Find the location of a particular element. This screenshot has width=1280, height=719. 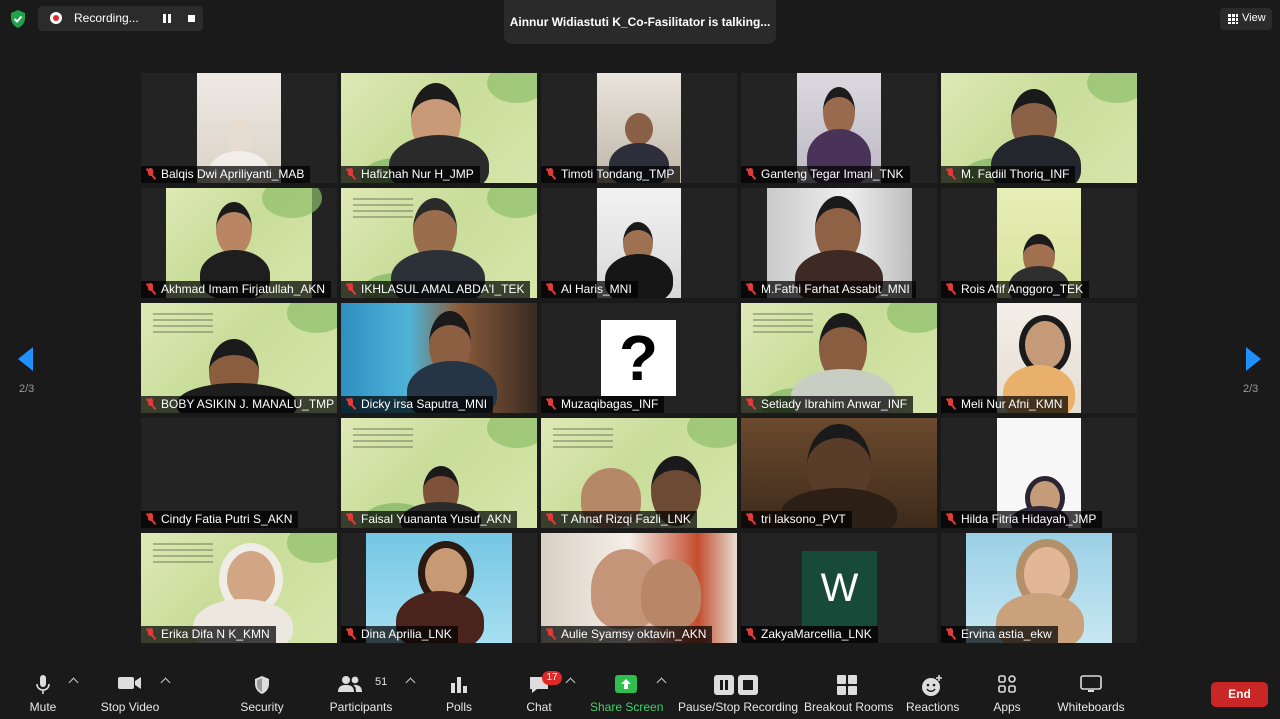

video-tile: Cindy Fatia Putri S_AKN is located at coordinates (239, 473).